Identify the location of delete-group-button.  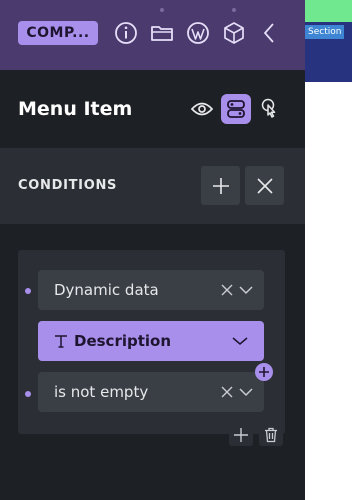
(271, 435).